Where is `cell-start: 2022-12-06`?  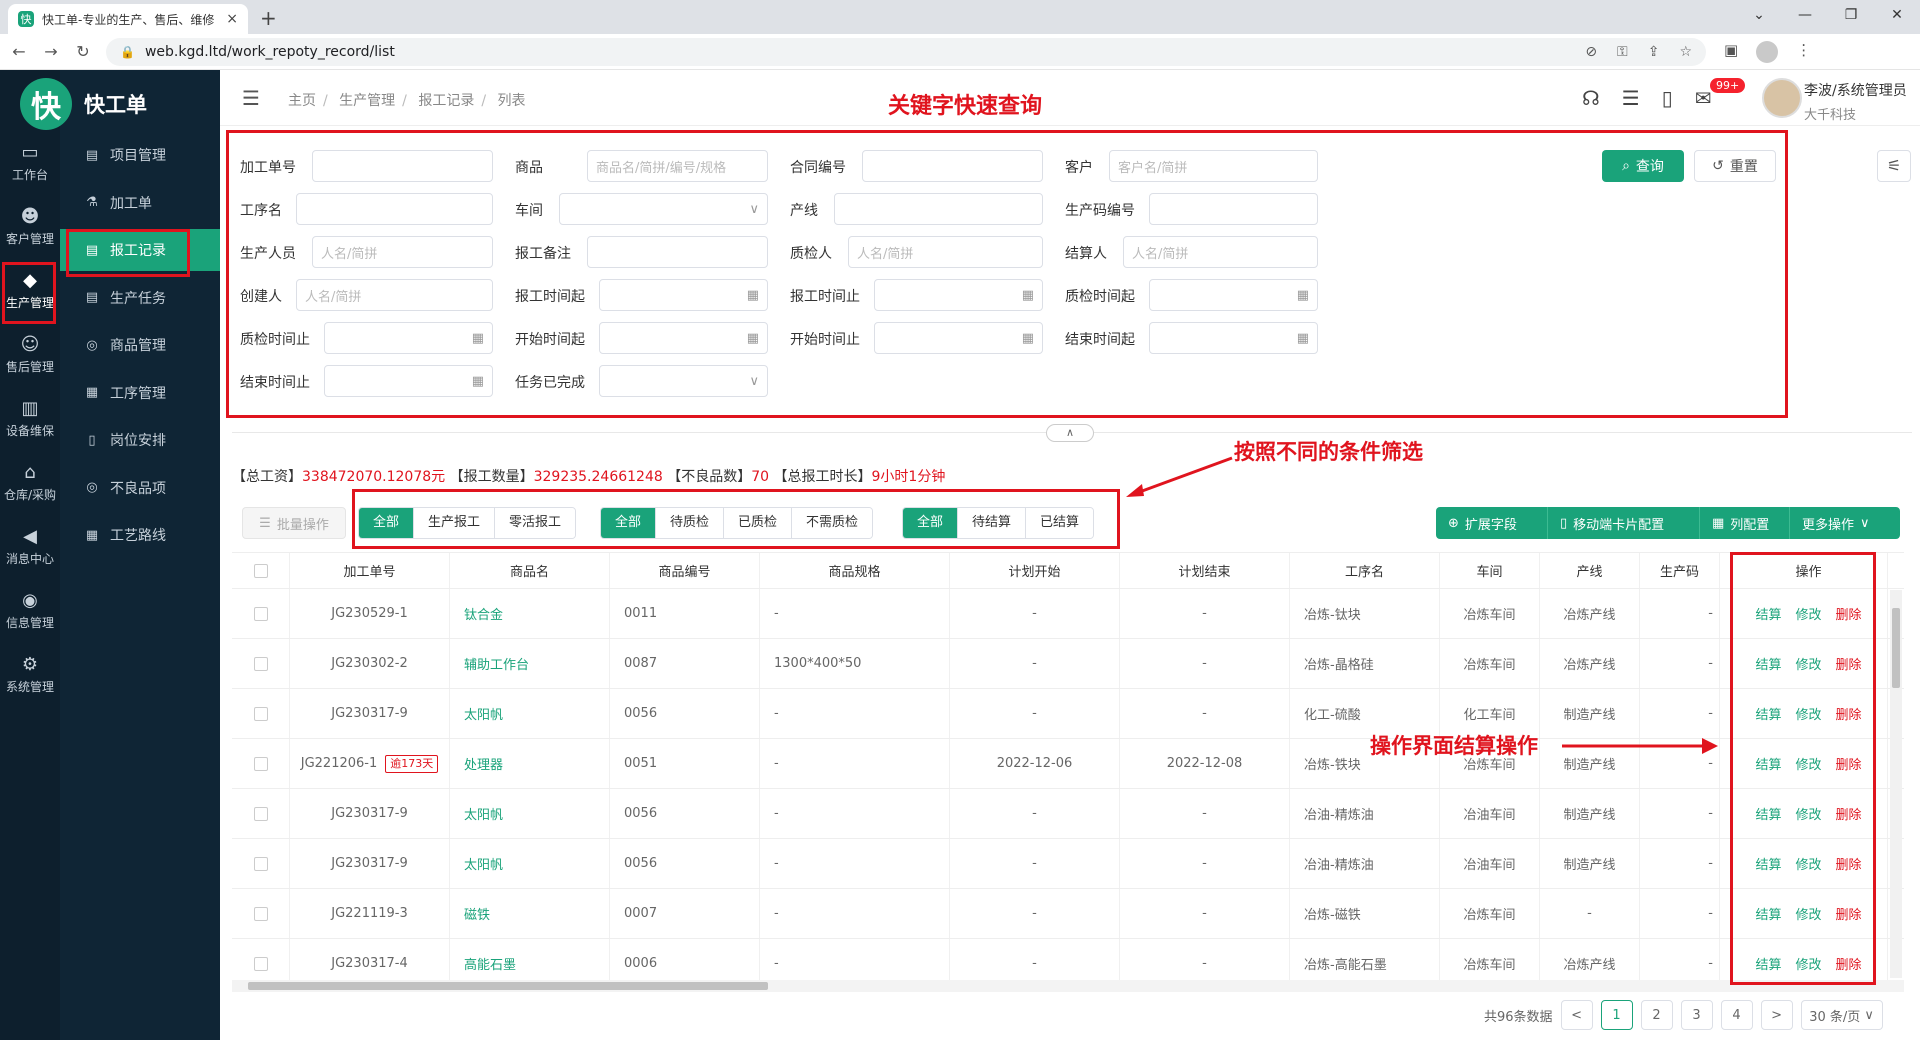 cell-start: 2022-12-06 is located at coordinates (1035, 763).